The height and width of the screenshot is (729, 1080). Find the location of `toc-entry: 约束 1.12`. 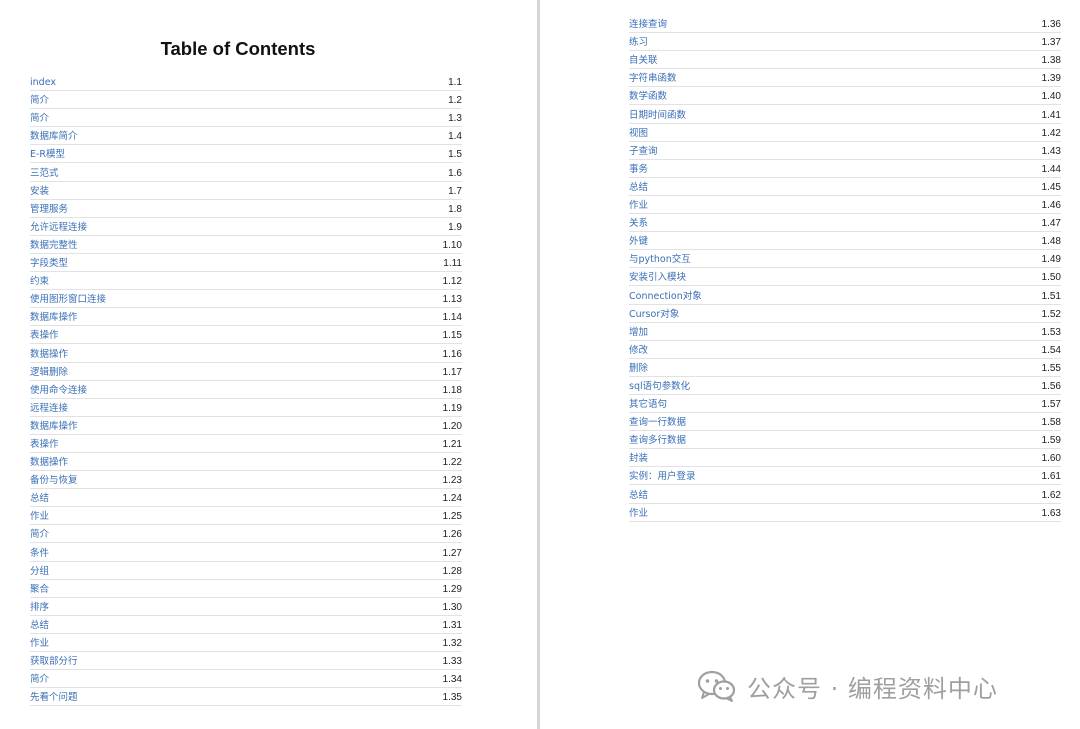

toc-entry: 约束 1.12 is located at coordinates (246, 281).